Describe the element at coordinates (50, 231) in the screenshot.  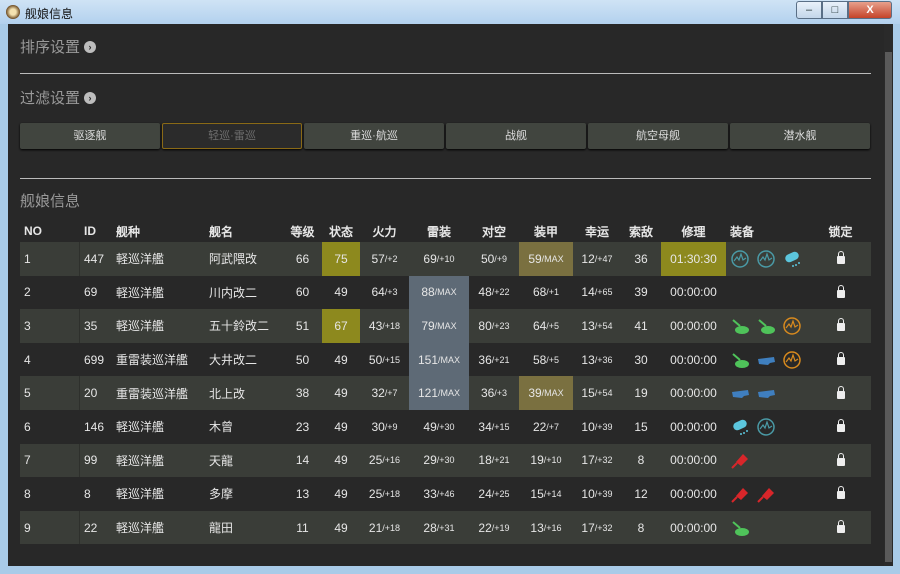
I see `column-header: NO` at that location.